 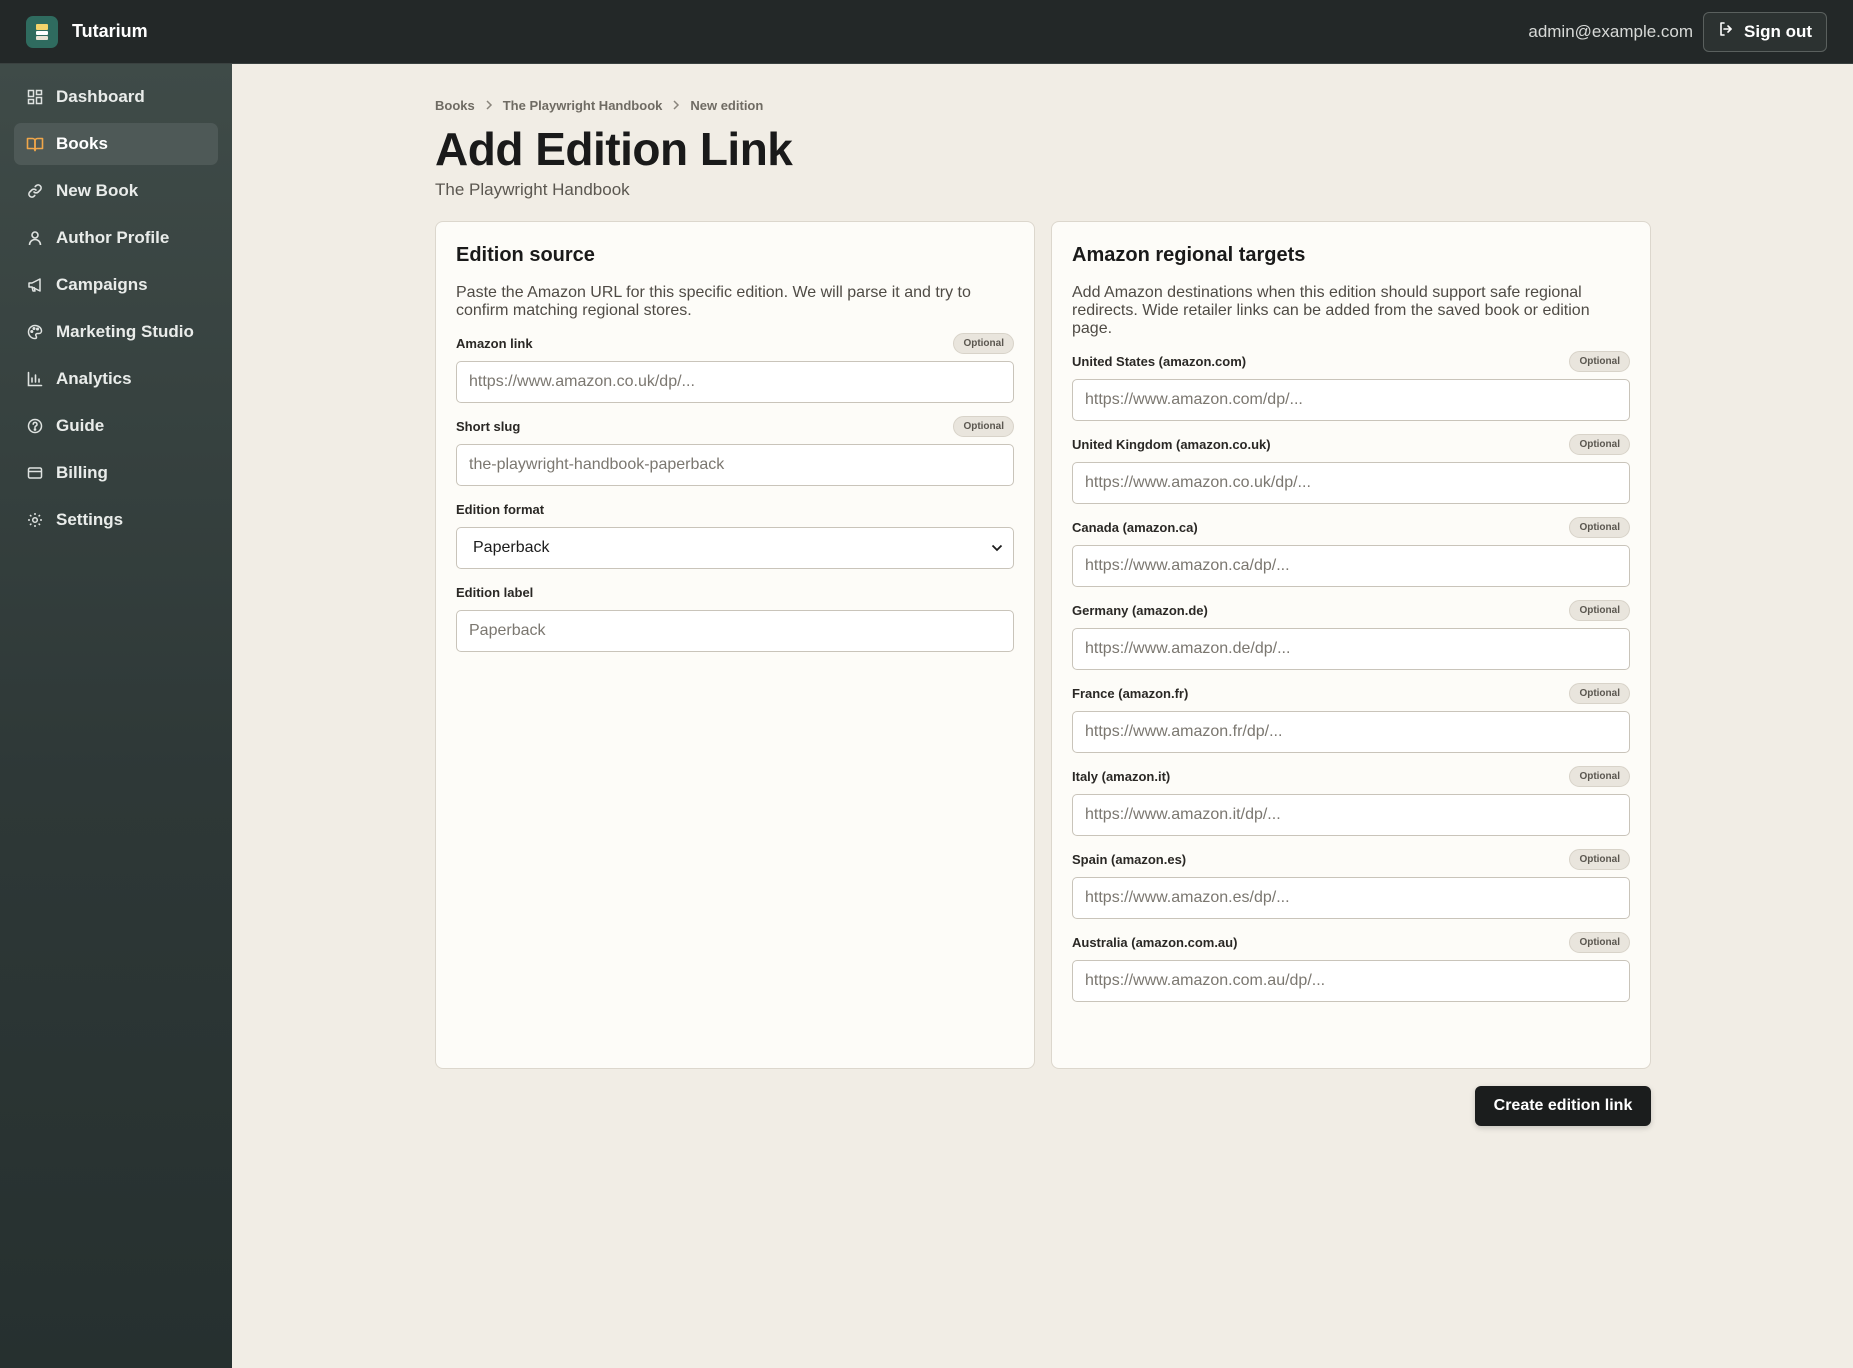 I want to click on user-email: admin@example.com, so click(x=1611, y=31).